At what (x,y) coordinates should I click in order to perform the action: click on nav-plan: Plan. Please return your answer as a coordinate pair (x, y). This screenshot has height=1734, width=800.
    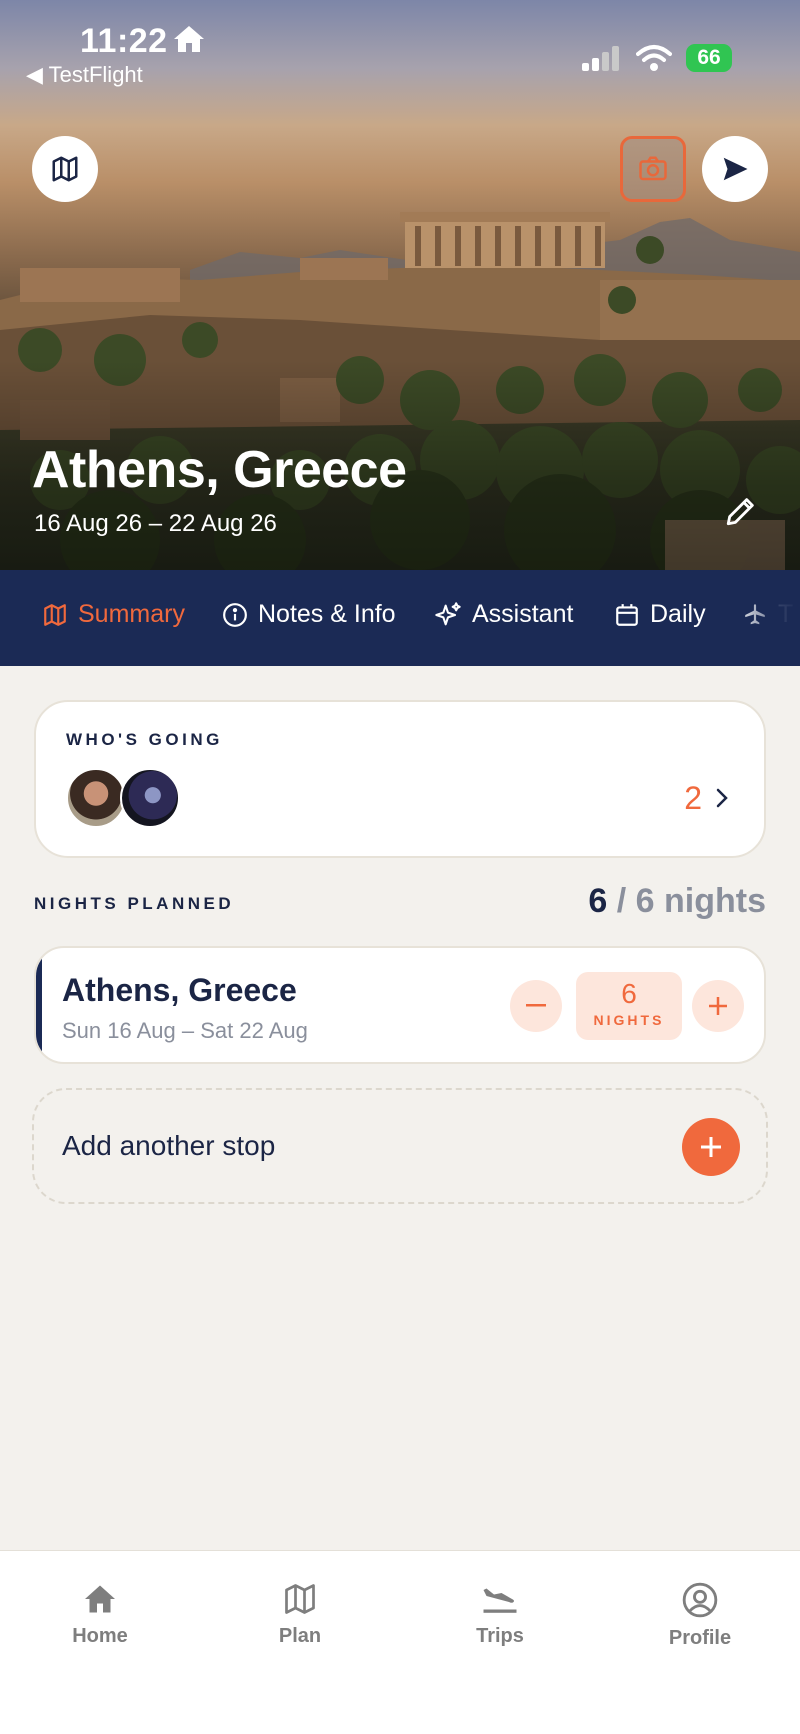
    Looking at the image, I should click on (300, 1614).